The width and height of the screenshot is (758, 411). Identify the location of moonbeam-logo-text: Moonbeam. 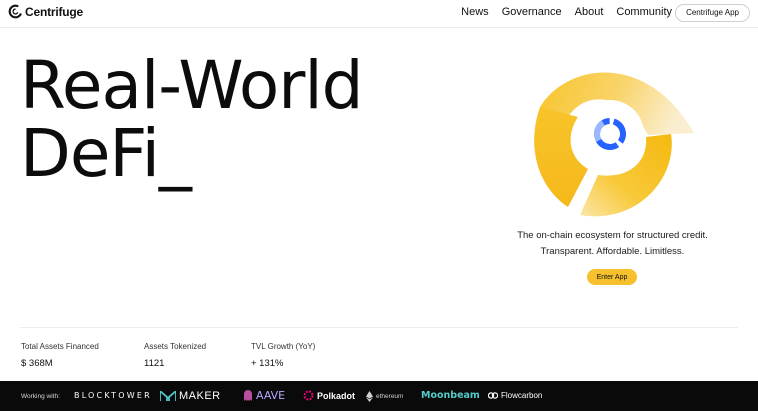
(450, 395).